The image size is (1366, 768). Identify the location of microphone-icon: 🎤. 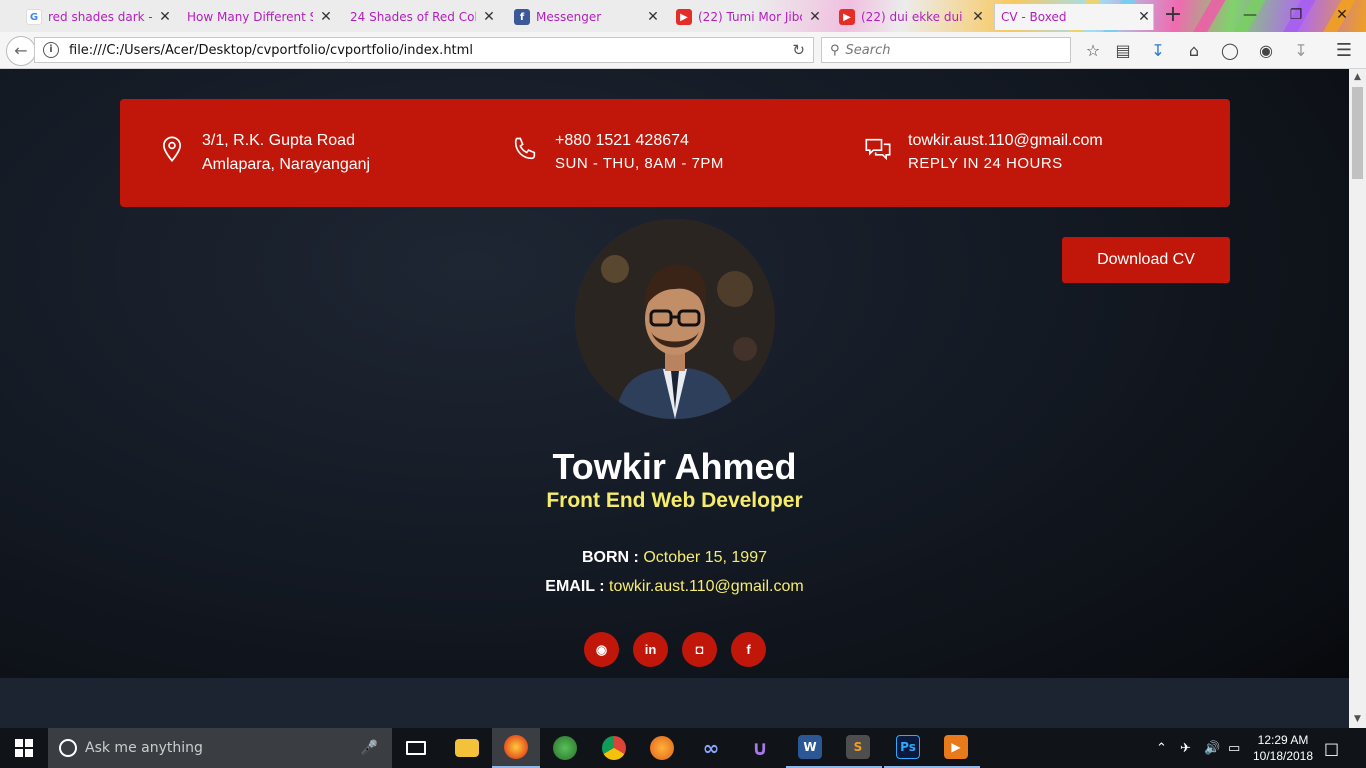
(369, 748).